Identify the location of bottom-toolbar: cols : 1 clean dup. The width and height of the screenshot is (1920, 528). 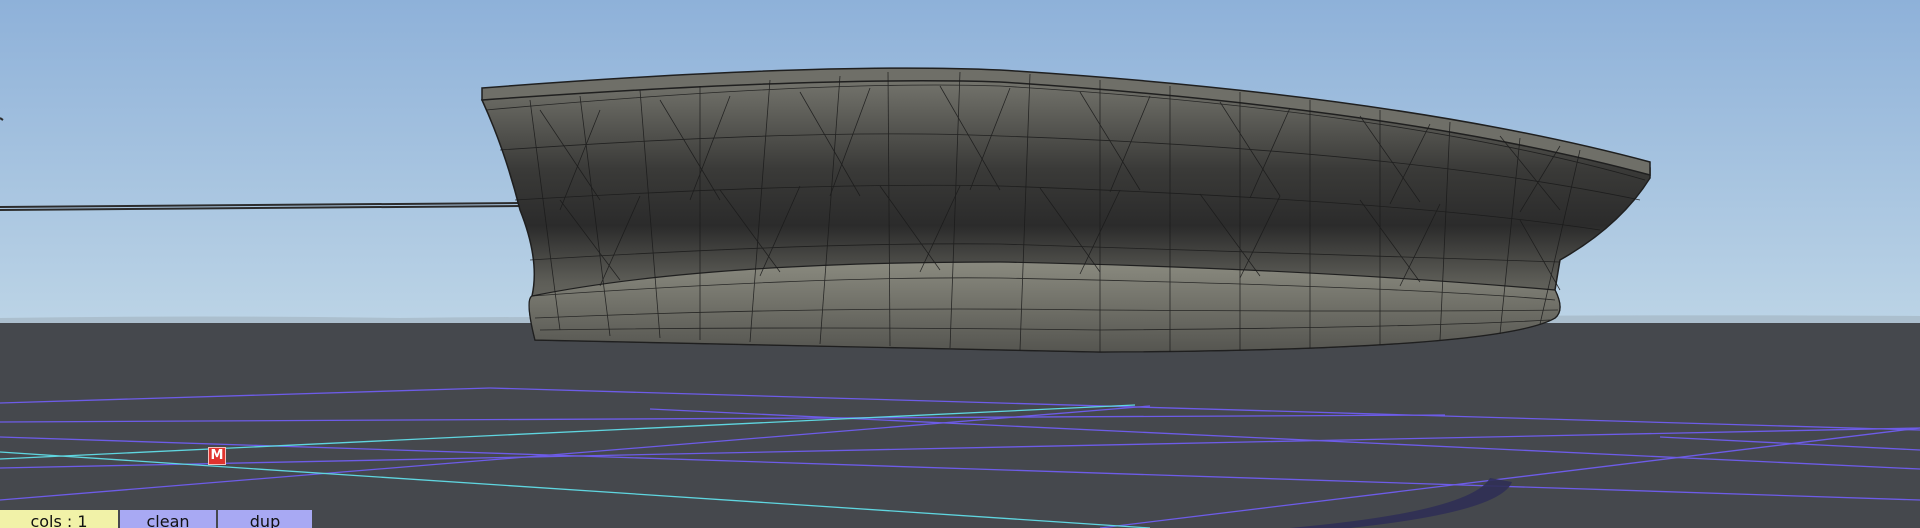
(157, 519).